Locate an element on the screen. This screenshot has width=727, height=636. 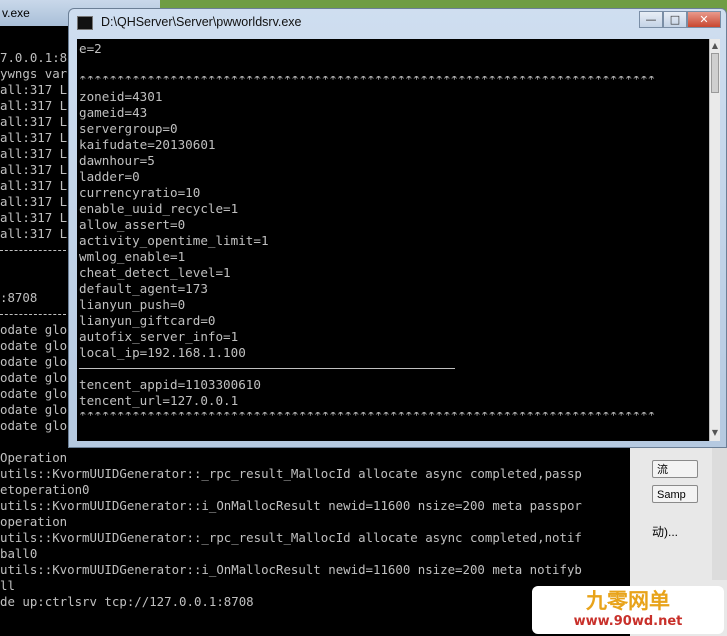
console-line: ball0 is located at coordinates (19, 553).